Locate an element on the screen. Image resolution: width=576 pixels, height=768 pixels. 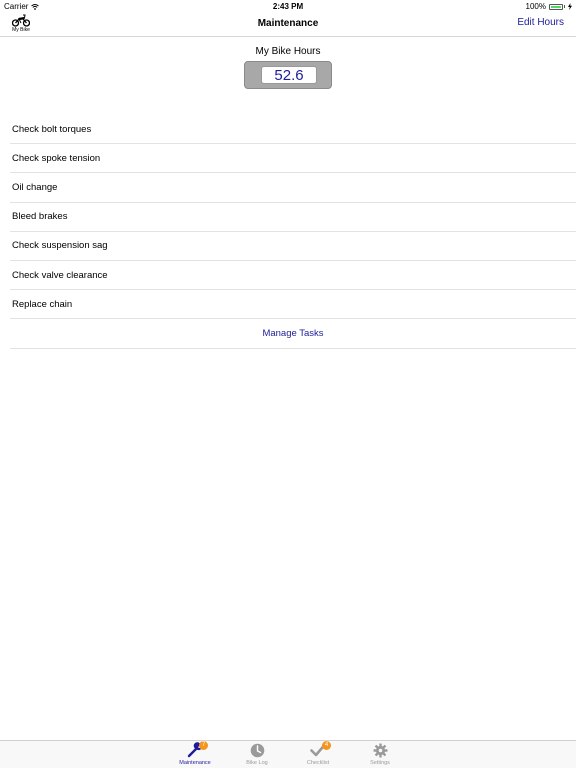
bike-hours-label: My Bike Hours is located at coordinates (288, 51).